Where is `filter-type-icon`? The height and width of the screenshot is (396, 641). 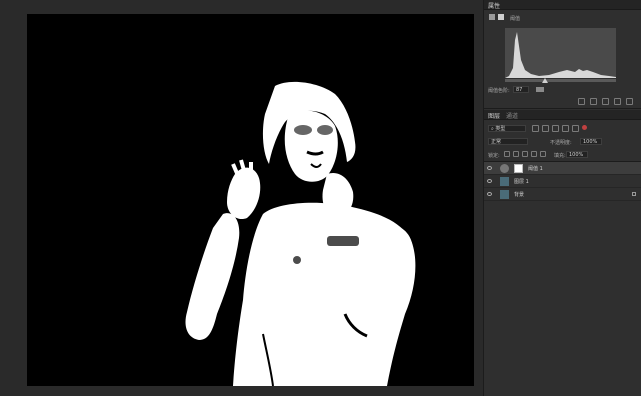 filter-type-icon is located at coordinates (555, 128).